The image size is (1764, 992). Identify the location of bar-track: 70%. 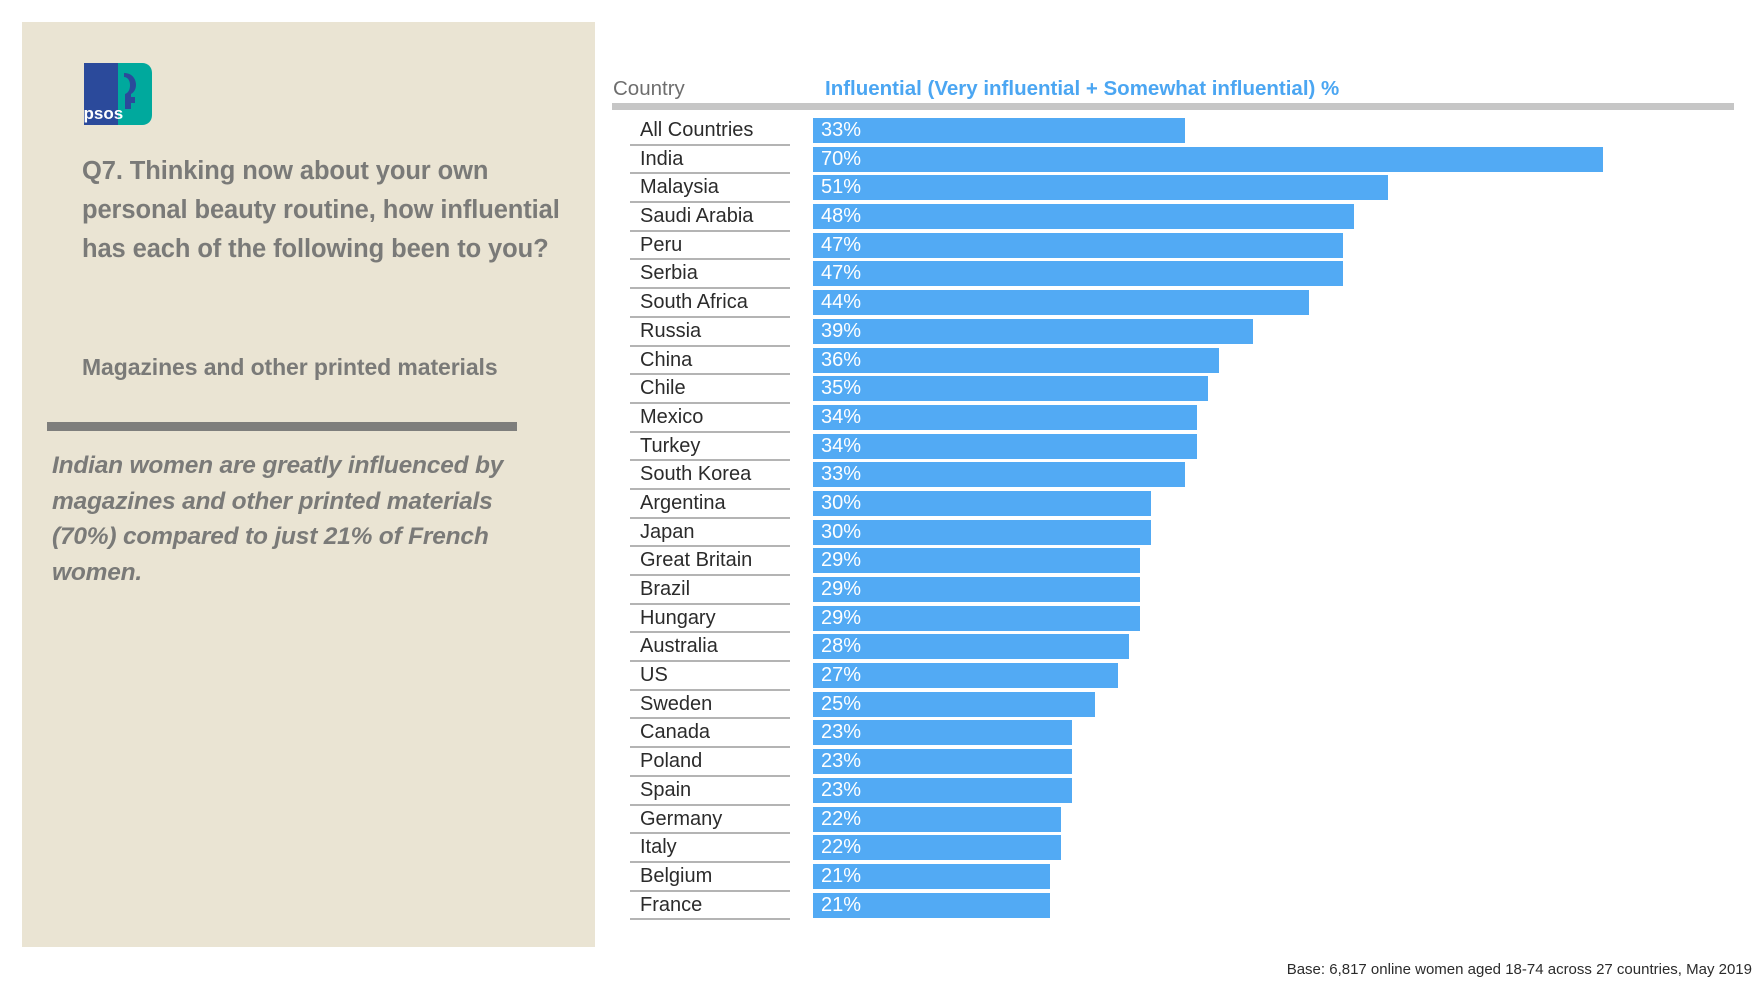
(1208, 159).